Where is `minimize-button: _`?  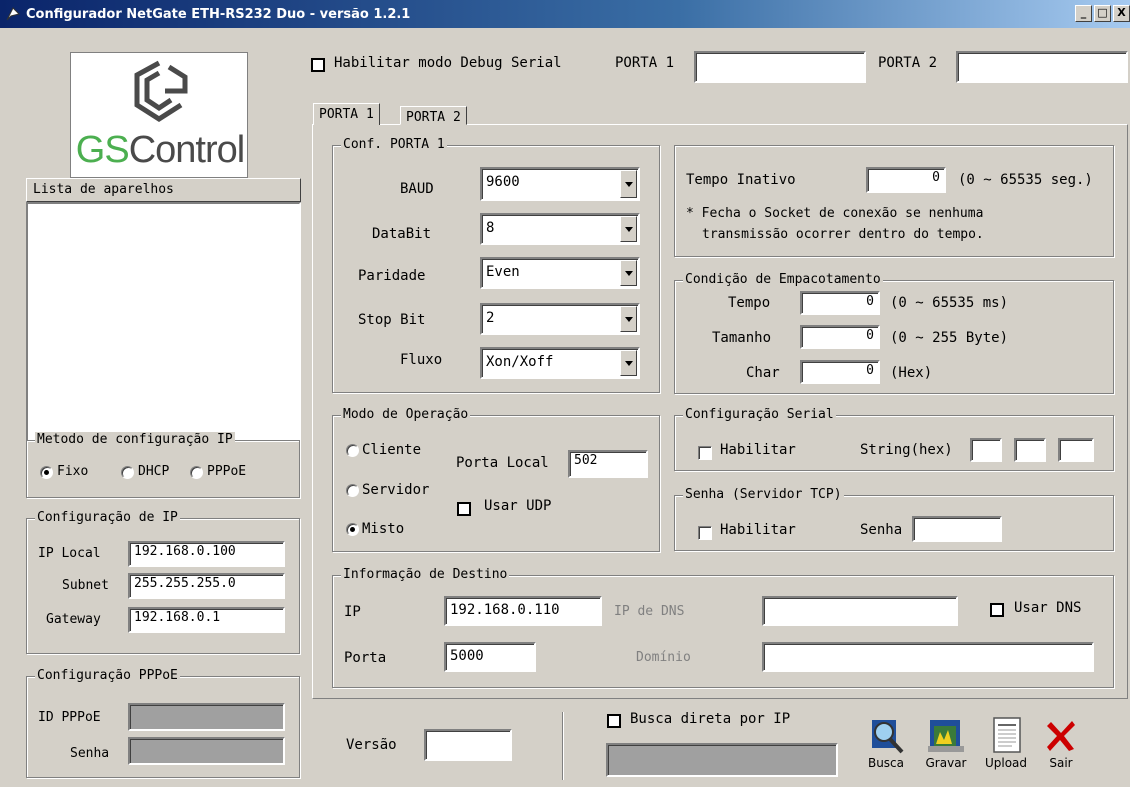
minimize-button: _ is located at coordinates (1083, 13).